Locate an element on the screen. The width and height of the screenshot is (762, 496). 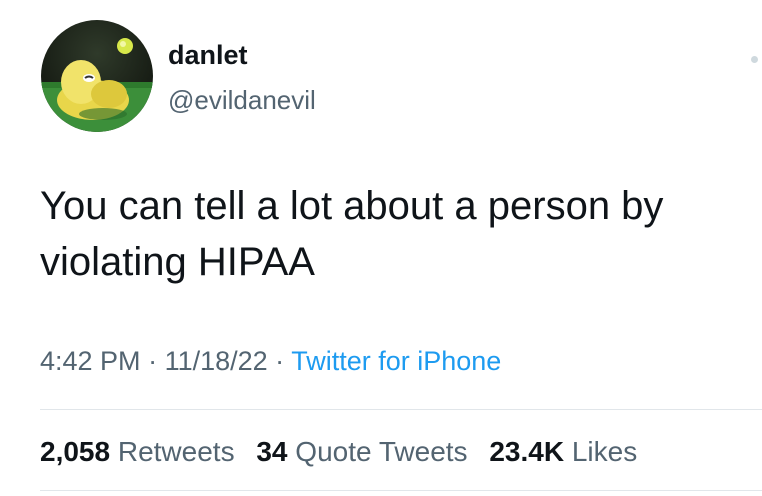
tweet-source-link: Twitter for iPhone is located at coordinates (396, 361).